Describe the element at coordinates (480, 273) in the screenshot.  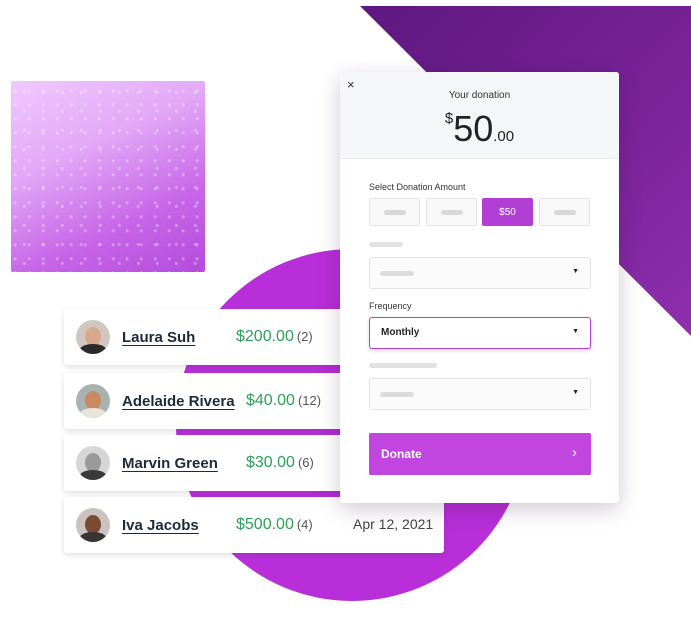
I see `placeholder-dropdown-1: ▼` at that location.